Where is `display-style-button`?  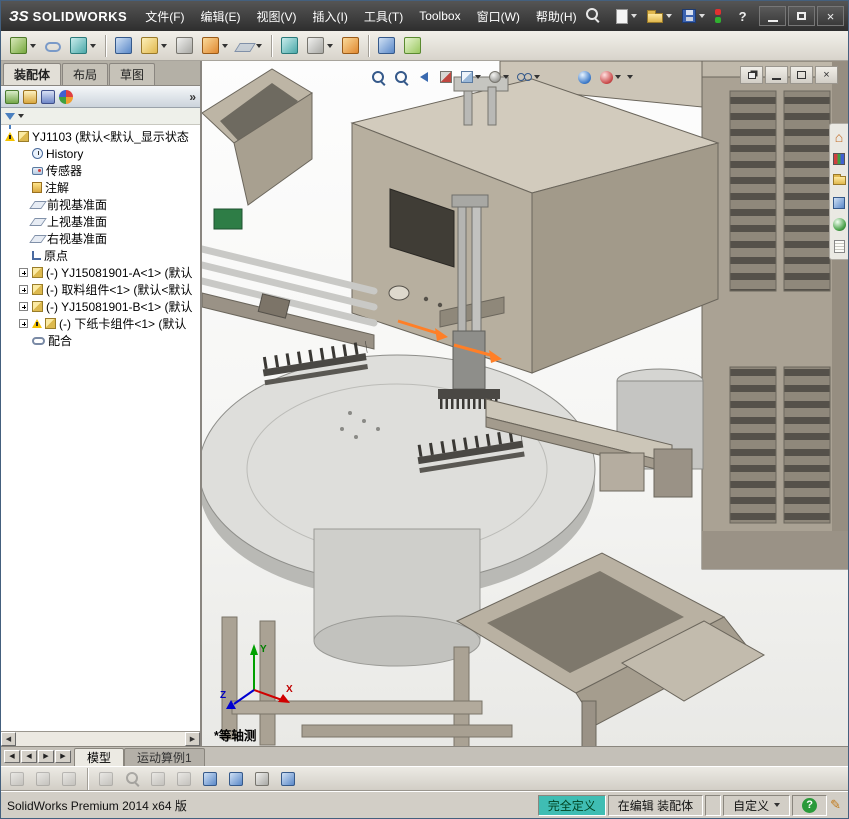 display-style-button is located at coordinates (499, 77).